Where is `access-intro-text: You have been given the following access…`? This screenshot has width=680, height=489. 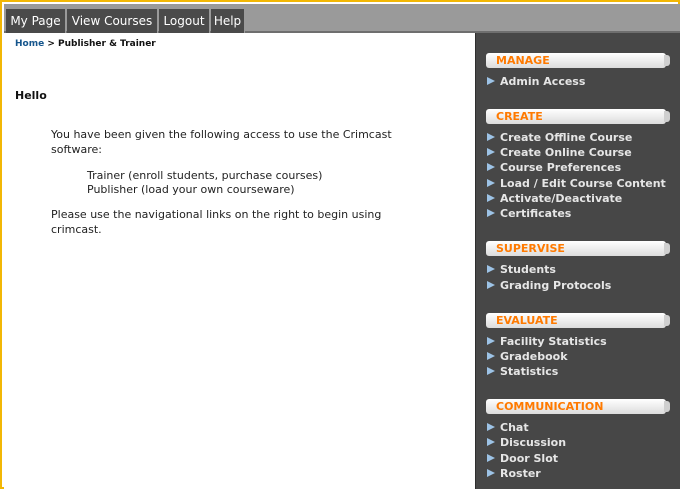 access-intro-text: You have been given the following access… is located at coordinates (221, 142).